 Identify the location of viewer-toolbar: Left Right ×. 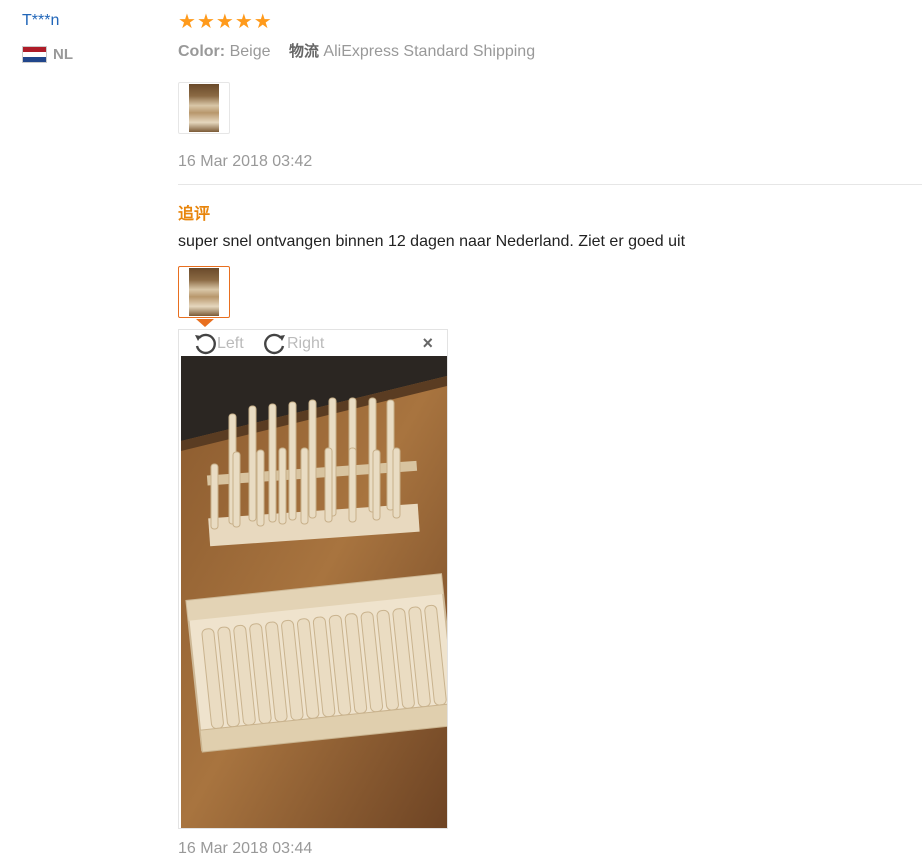
(313, 343).